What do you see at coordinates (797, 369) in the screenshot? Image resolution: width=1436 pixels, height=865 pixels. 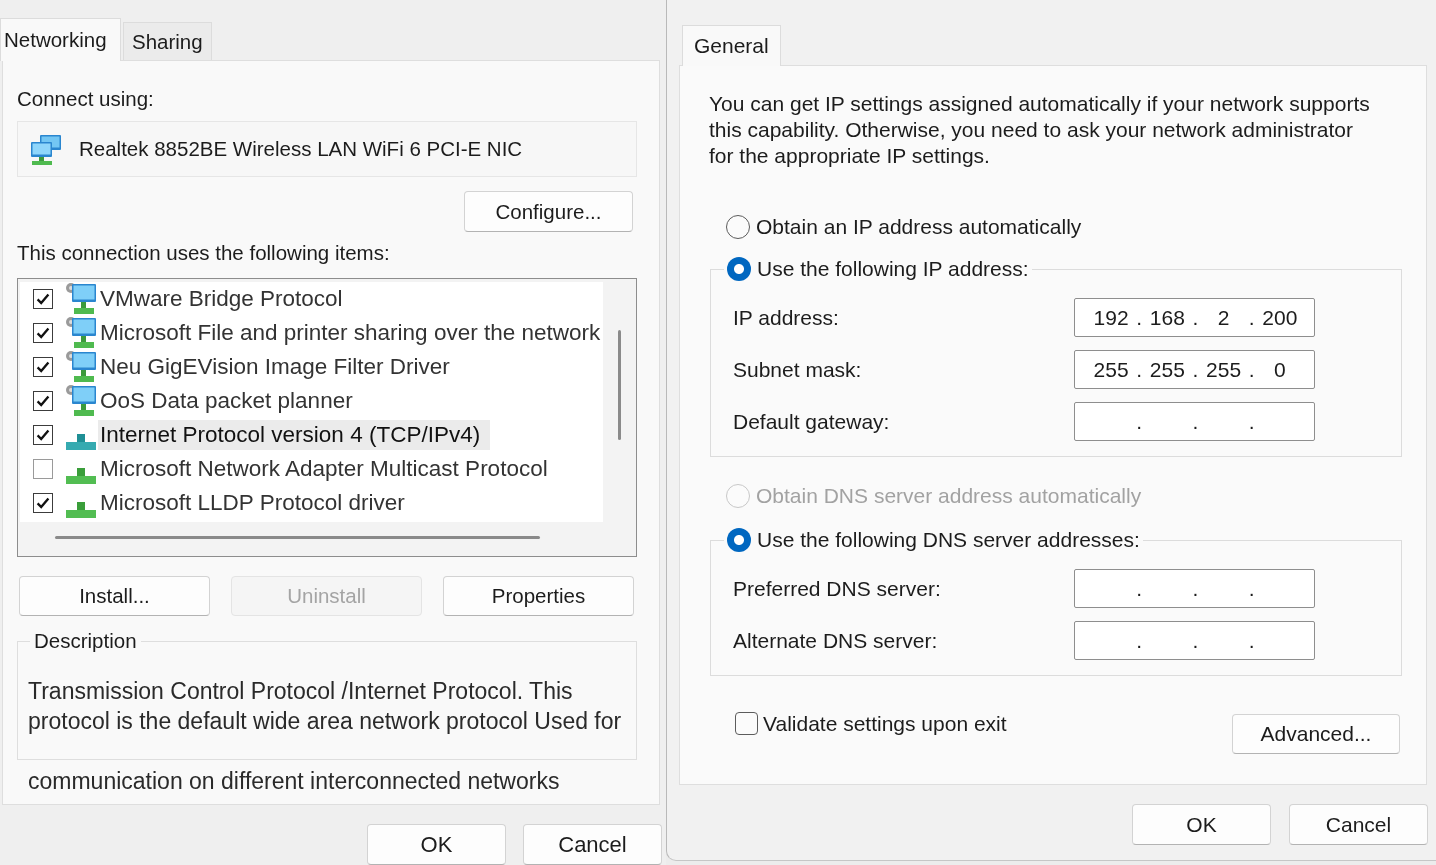 I see `field-label: Subnet mask:` at bounding box center [797, 369].